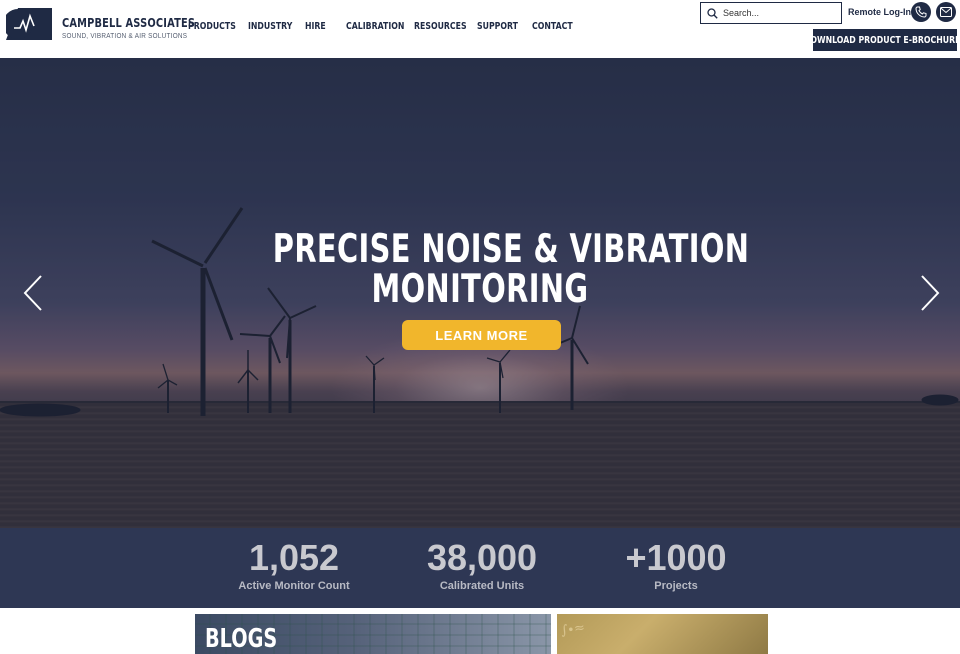 Image resolution: width=960 pixels, height=654 pixels. Describe the element at coordinates (676, 586) in the screenshot. I see `stat-label: Projects` at that location.